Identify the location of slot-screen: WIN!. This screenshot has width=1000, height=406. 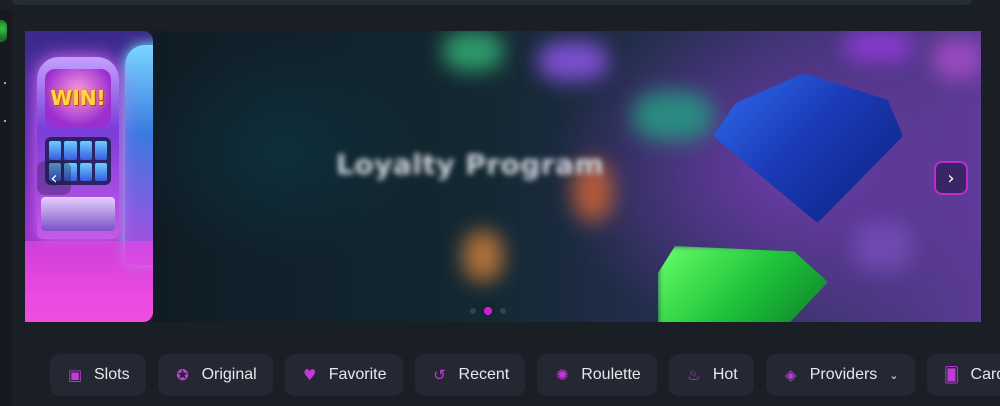
(78, 98).